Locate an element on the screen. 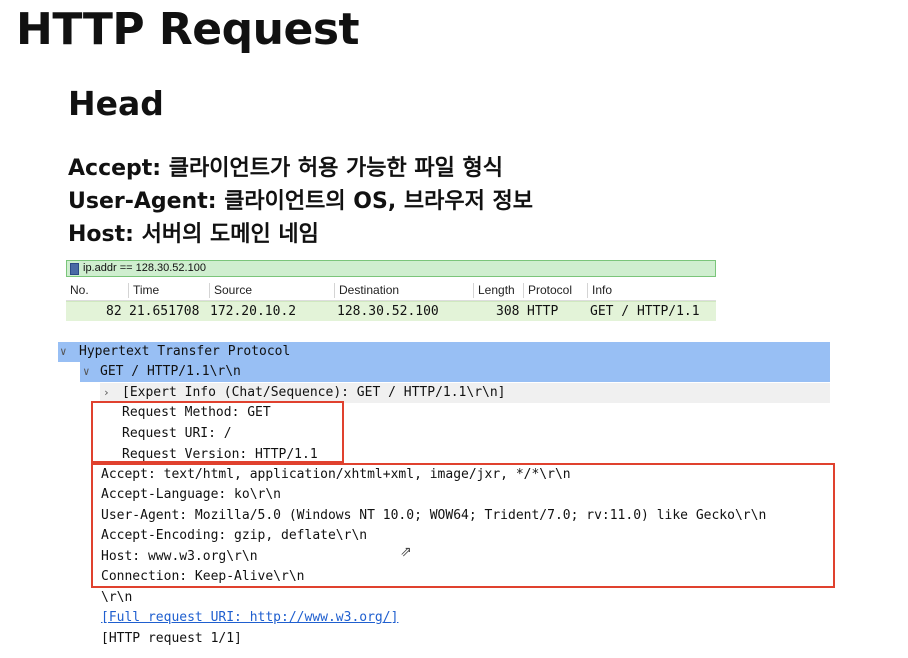 This screenshot has height=658, width=908. packet-no: 82 is located at coordinates (114, 311).